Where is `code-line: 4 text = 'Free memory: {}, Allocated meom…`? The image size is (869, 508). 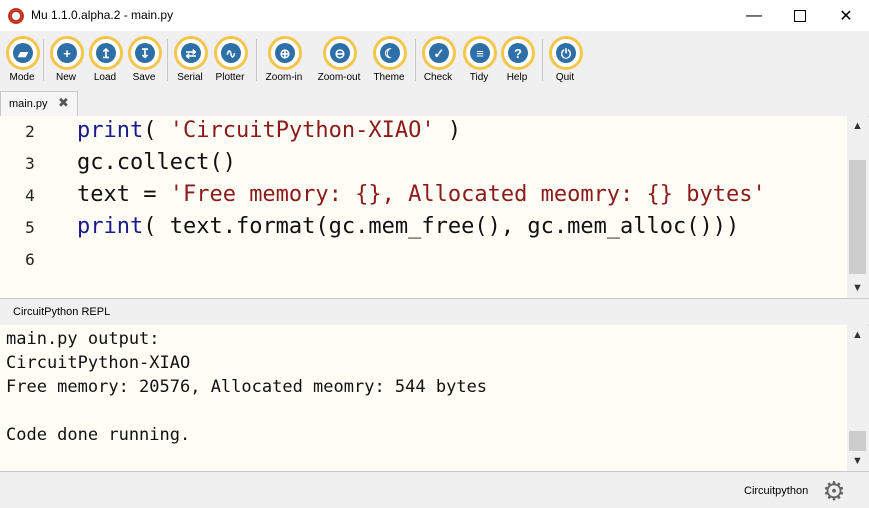 code-line: 4 text = 'Free memory: {}, Allocated meom… is located at coordinates (423, 196).